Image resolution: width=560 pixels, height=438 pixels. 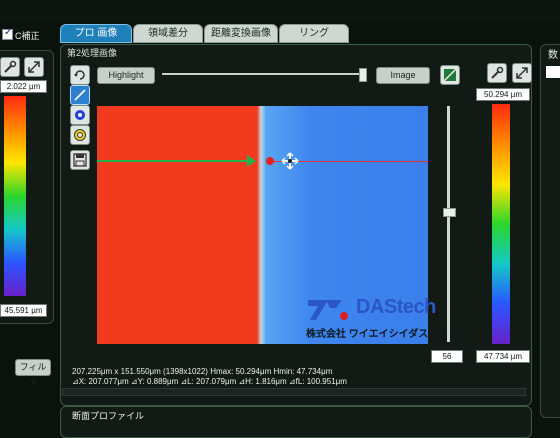 I want to click on image-view-icon, so click(x=450, y=75).